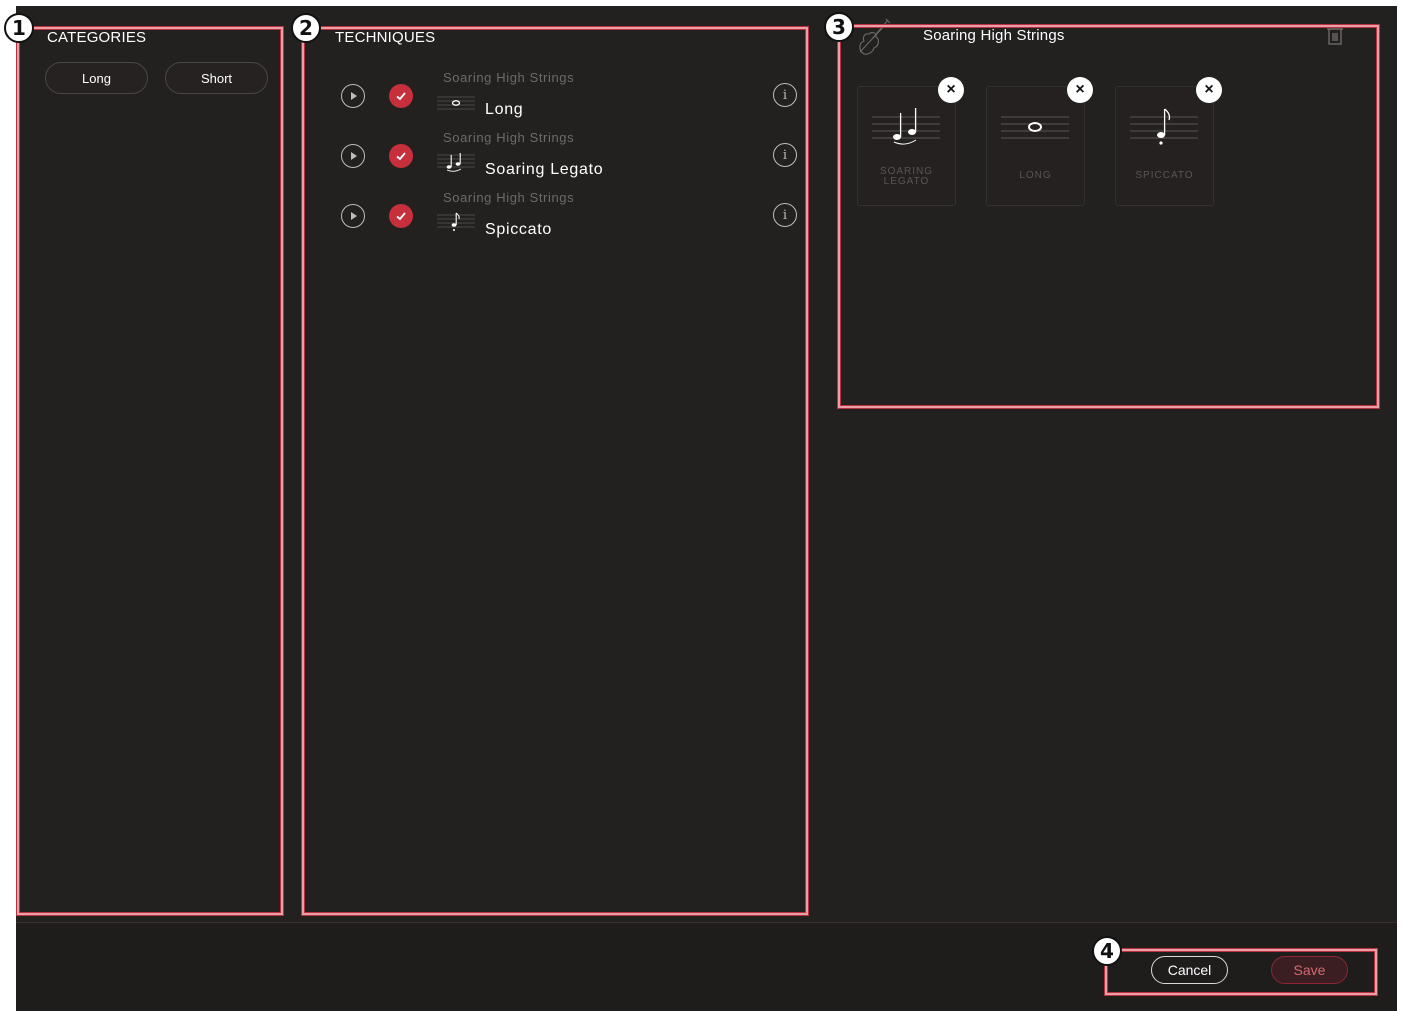  Describe the element at coordinates (1108, 216) in the screenshot. I see `annotation-frame-selection` at that location.